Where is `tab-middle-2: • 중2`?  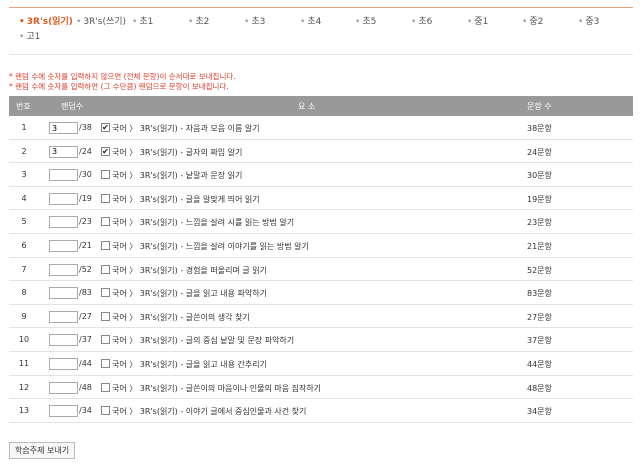
tab-middle-2: • 중2 is located at coordinates (532, 20).